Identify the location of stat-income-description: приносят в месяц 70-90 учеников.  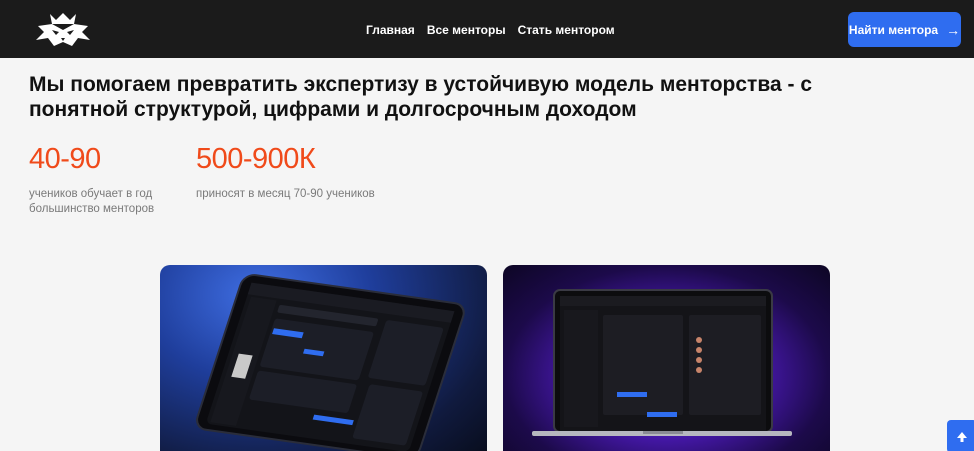
(285, 194).